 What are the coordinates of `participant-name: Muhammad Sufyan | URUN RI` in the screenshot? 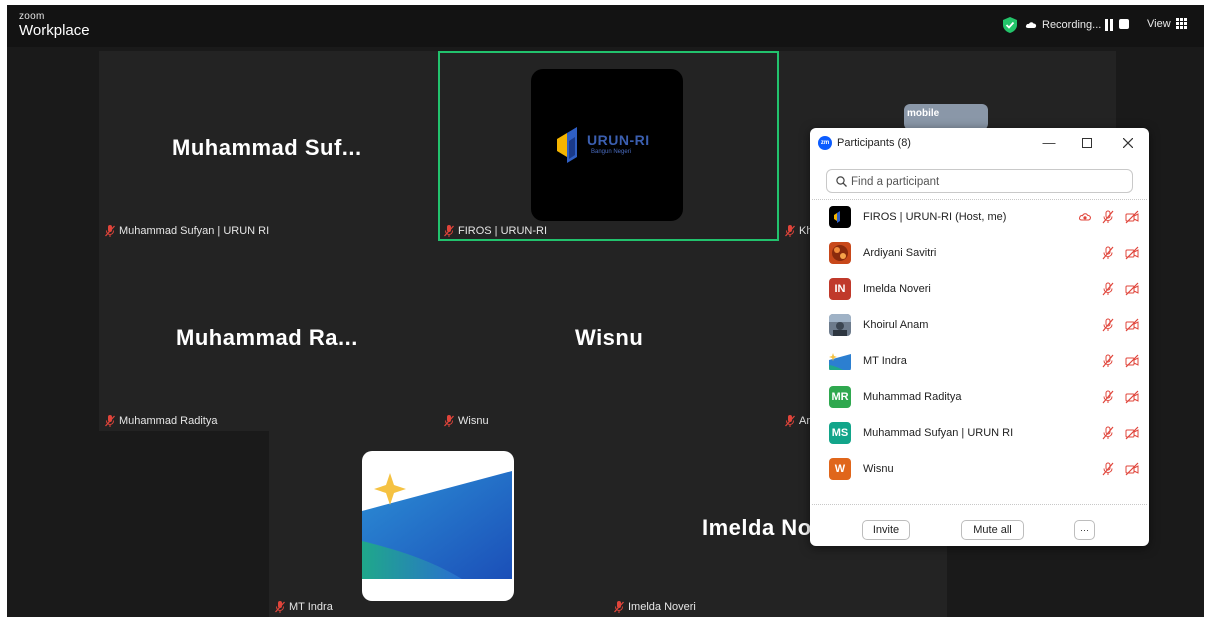 It's located at (938, 433).